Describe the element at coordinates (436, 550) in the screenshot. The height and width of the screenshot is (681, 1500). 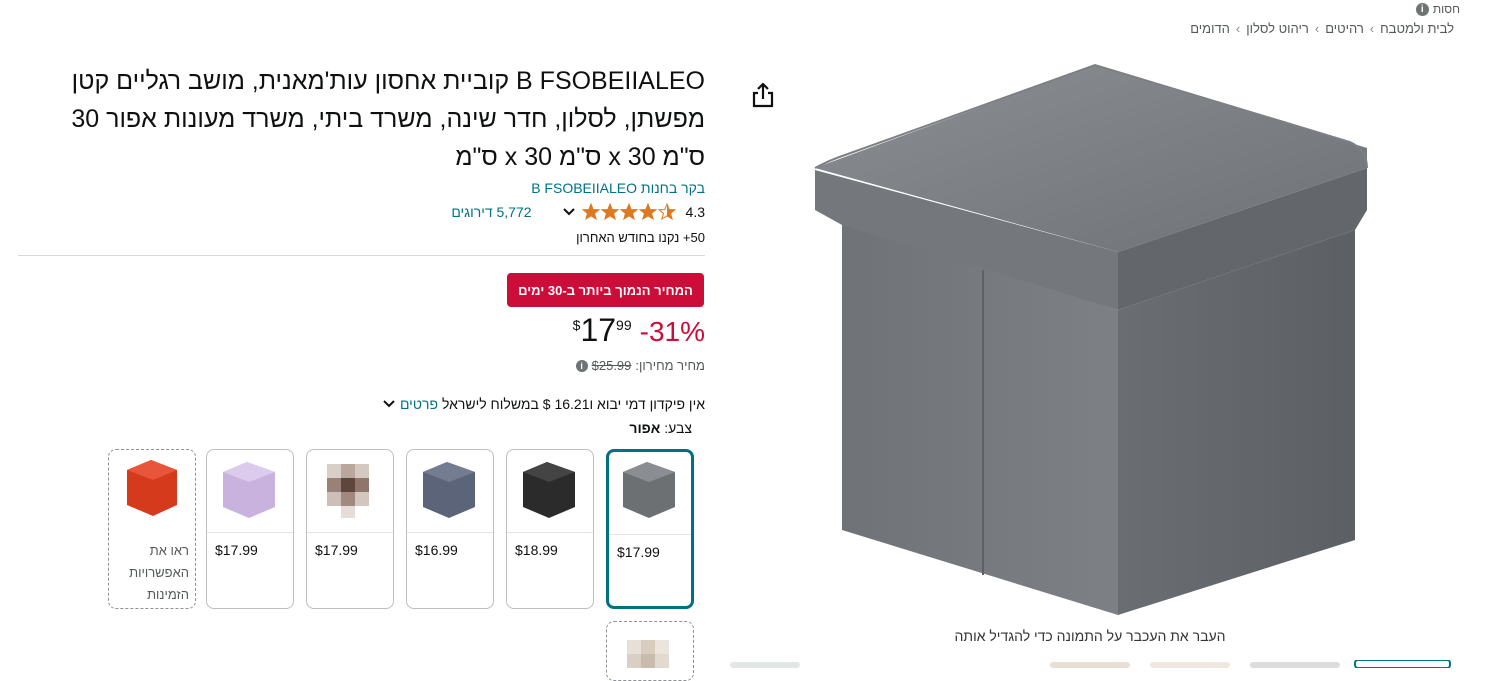
I see `swatch-price: $16.99` at that location.